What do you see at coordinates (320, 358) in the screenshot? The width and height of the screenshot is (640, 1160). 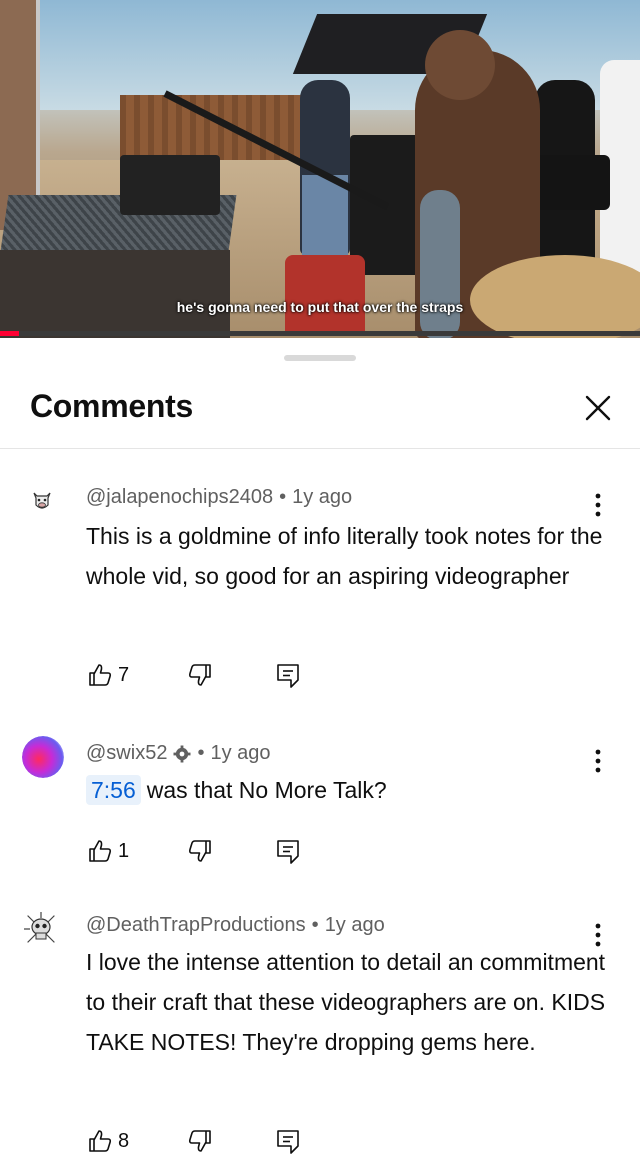 I see `drag-handle` at bounding box center [320, 358].